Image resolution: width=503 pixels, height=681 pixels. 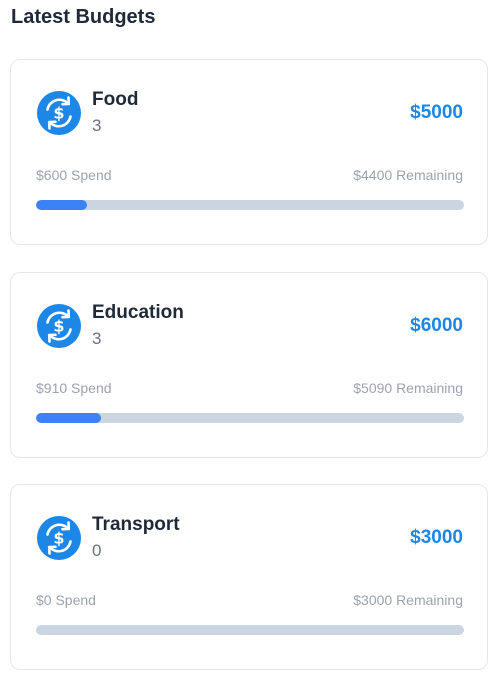 What do you see at coordinates (74, 175) in the screenshot?
I see `budget-spend: $600 Spend` at bounding box center [74, 175].